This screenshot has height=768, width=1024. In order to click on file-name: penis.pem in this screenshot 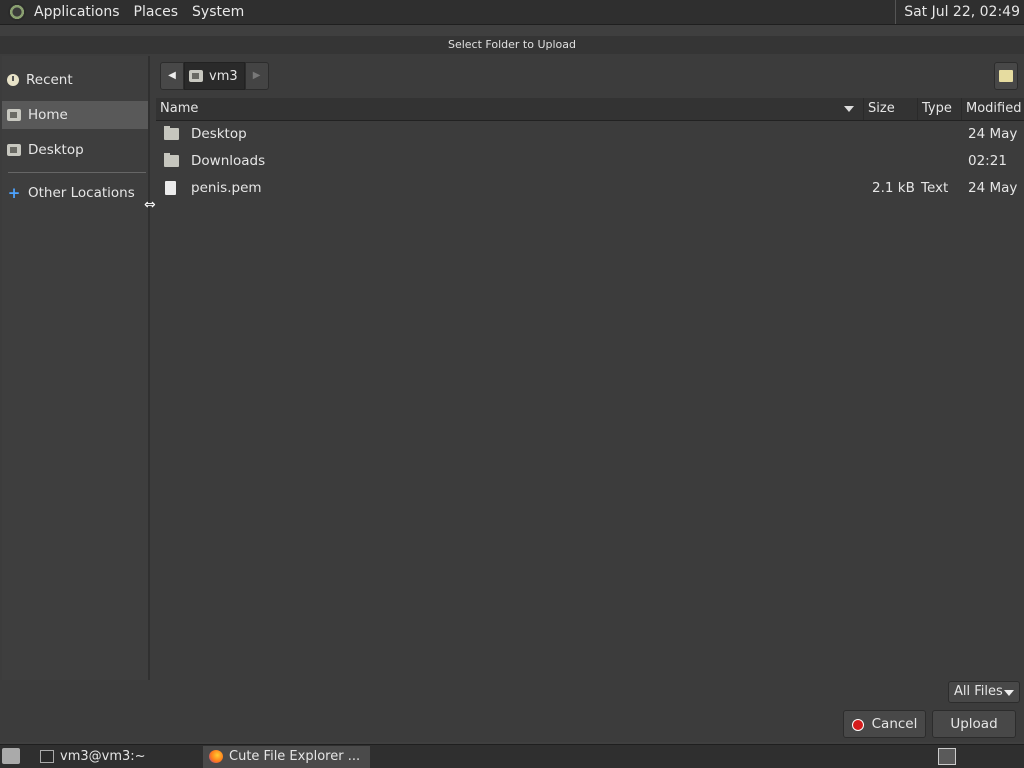, I will do `click(226, 188)`.